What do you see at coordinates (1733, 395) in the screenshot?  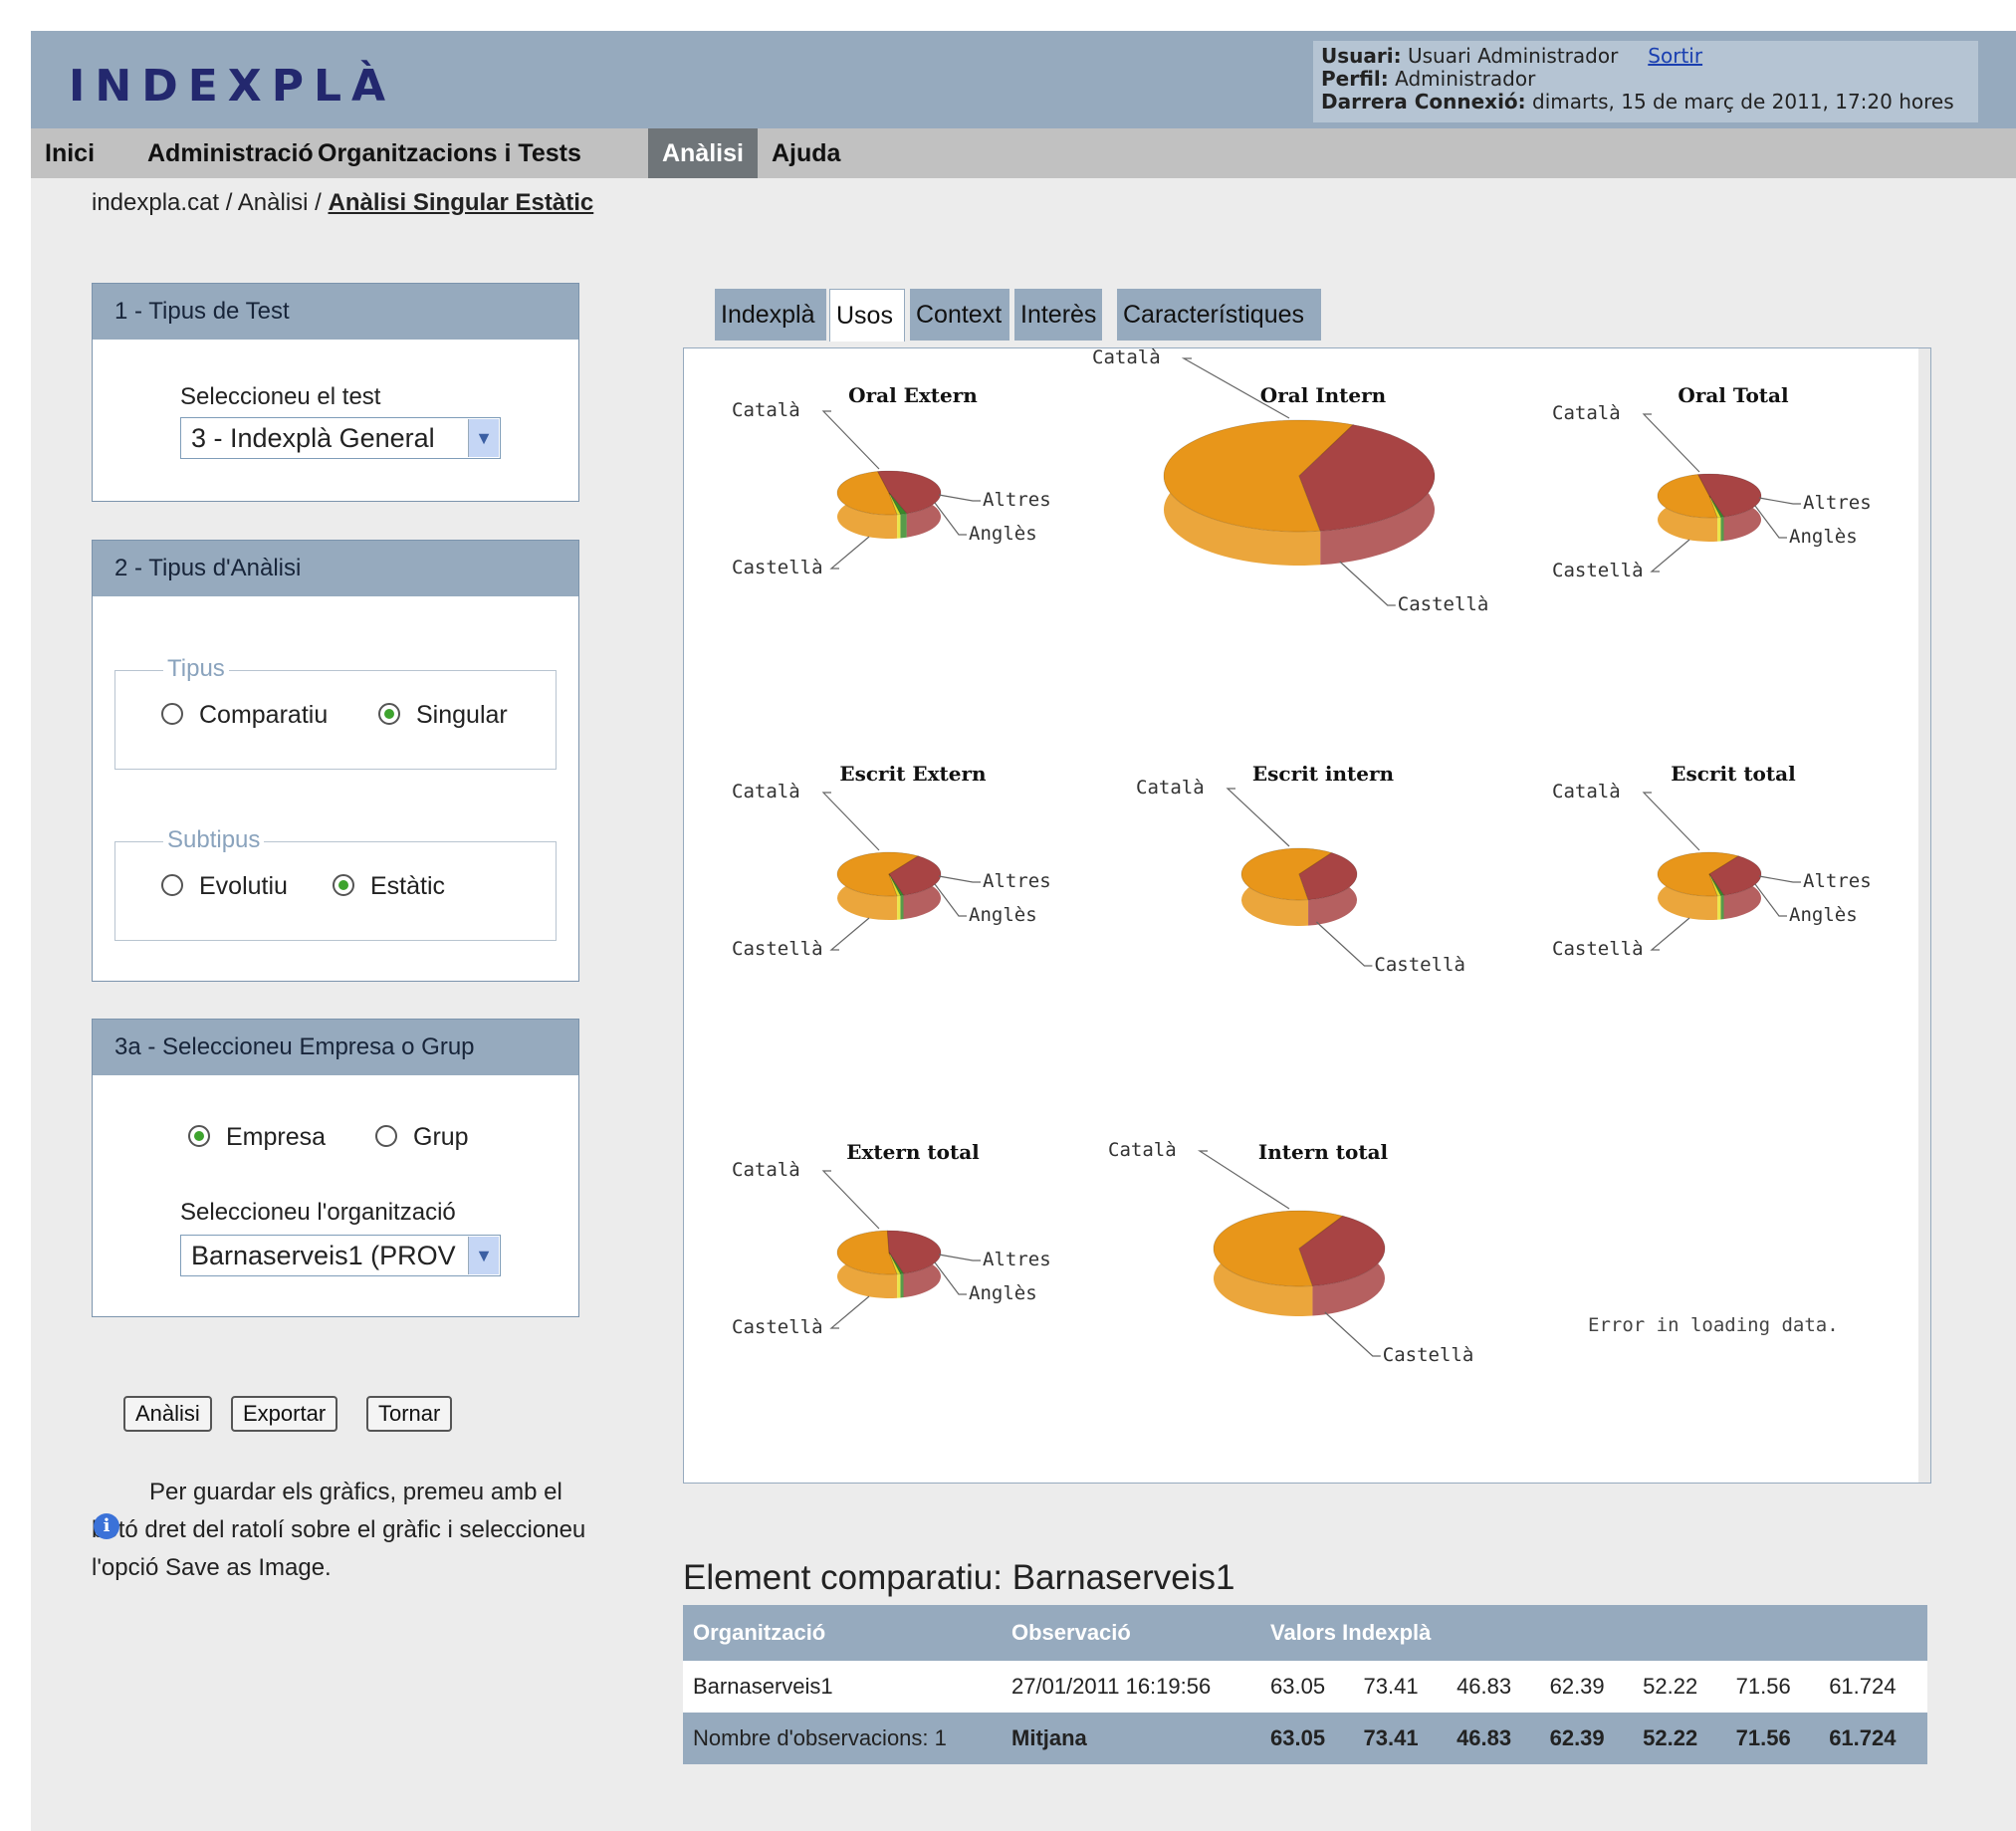 I see `chart-title: Oral Total` at bounding box center [1733, 395].